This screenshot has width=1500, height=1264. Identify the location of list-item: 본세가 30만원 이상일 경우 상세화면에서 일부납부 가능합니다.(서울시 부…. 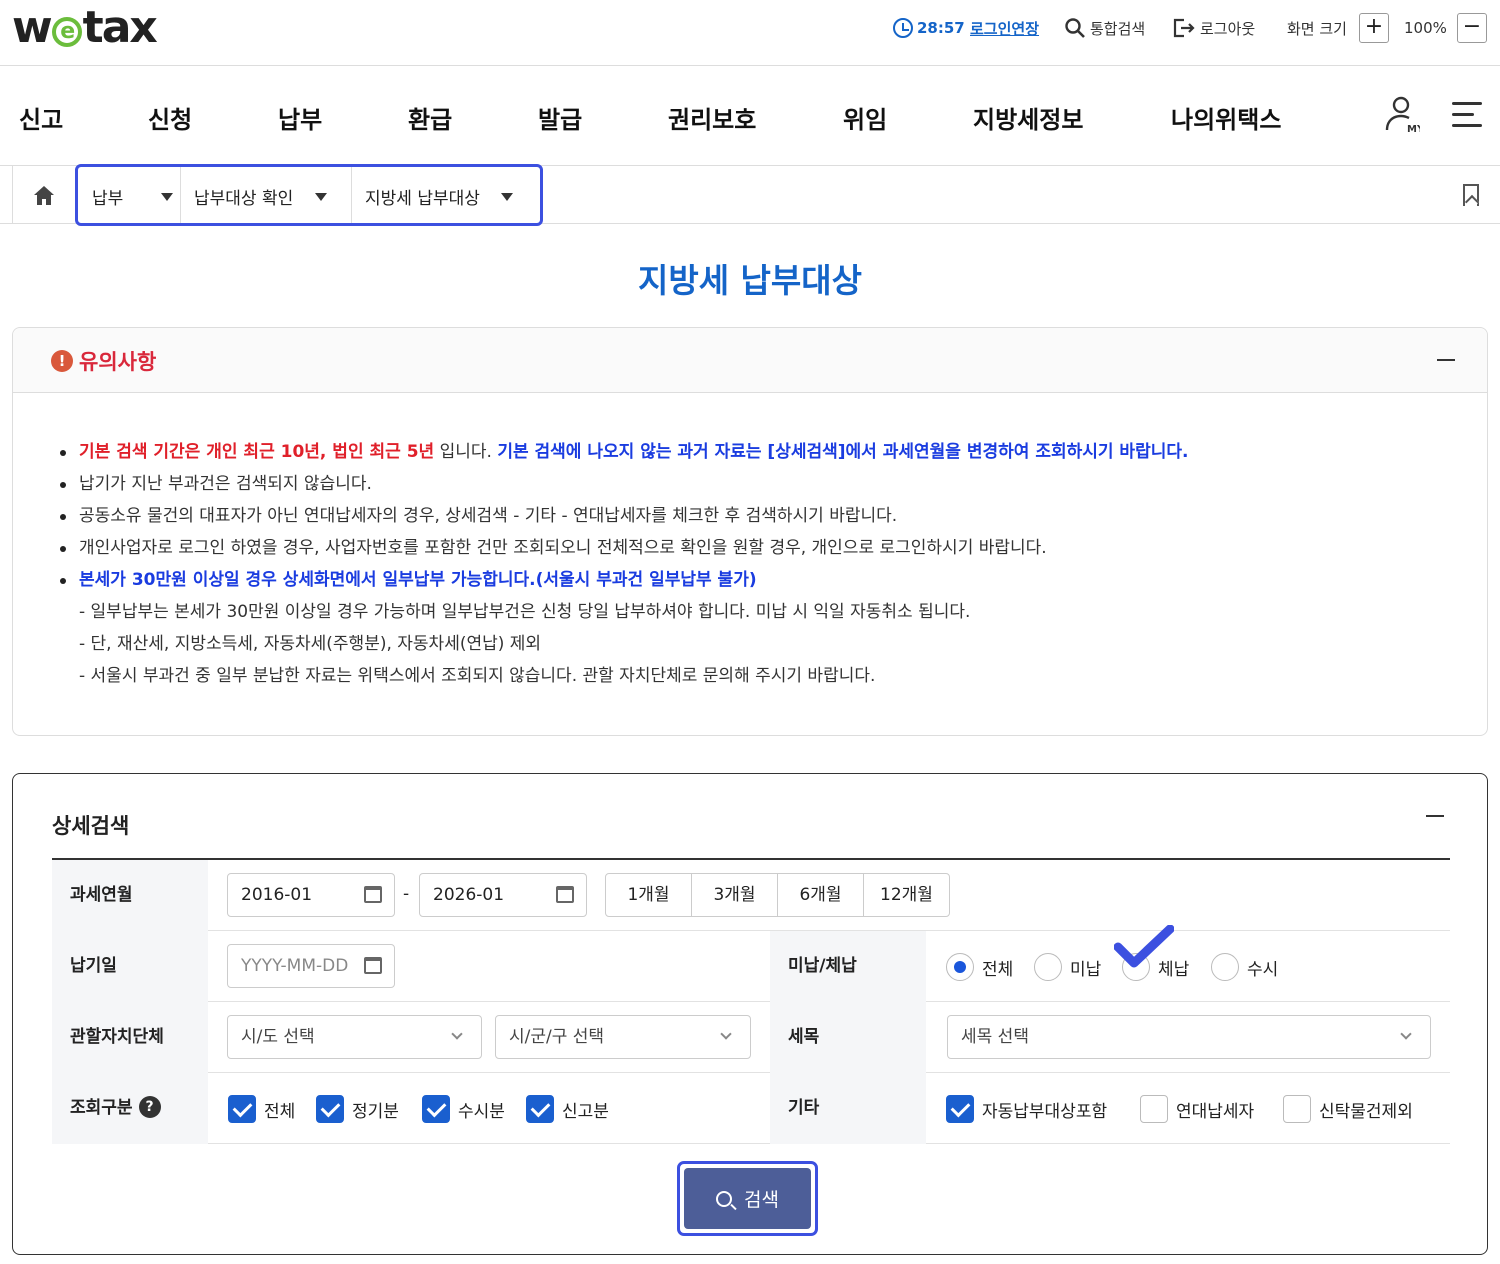
(623, 584).